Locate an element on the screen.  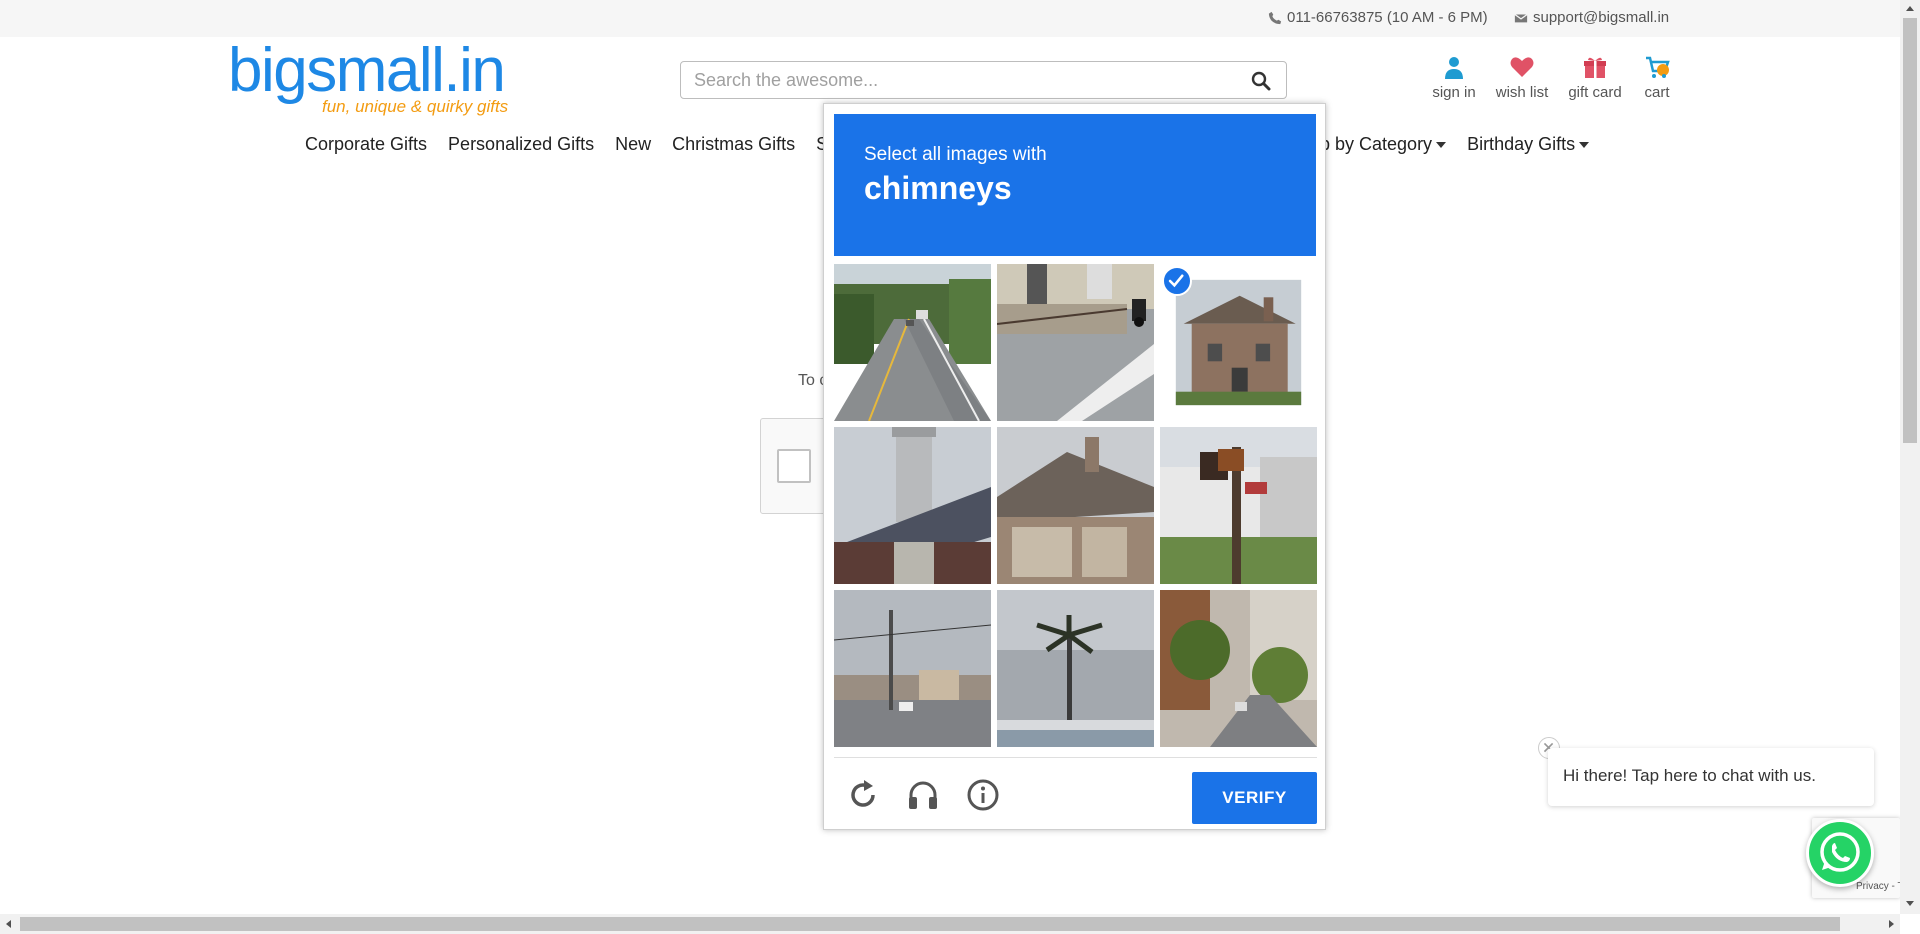
captcha-target: chimneys is located at coordinates (938, 188).